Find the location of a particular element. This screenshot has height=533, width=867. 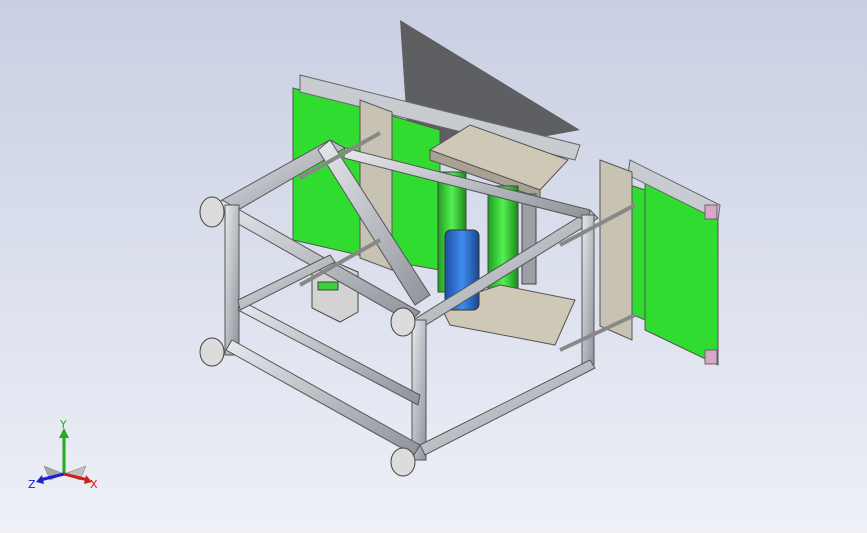

z-axis-label: Z is located at coordinates (32, 484).